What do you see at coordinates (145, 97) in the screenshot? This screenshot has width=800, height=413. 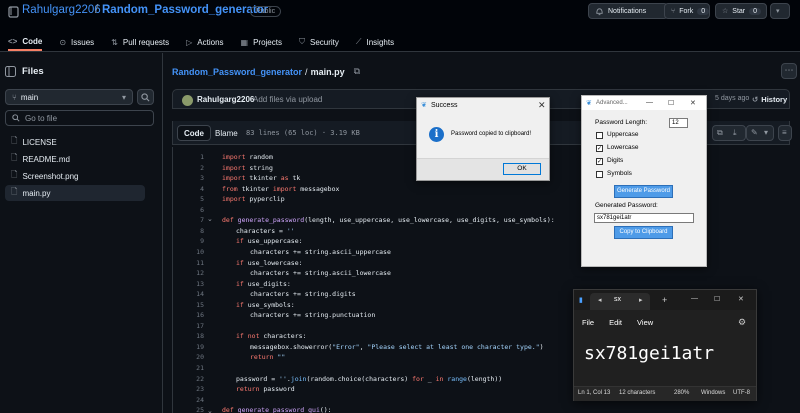 I see `tree-search-button` at bounding box center [145, 97].